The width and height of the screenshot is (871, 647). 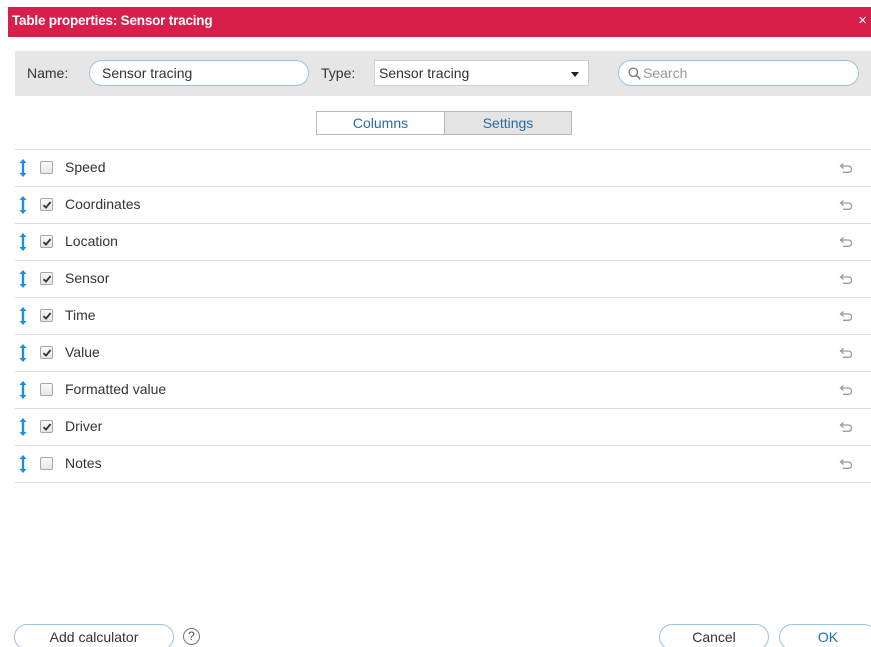 I want to click on column-row: Value, so click(x=443, y=353).